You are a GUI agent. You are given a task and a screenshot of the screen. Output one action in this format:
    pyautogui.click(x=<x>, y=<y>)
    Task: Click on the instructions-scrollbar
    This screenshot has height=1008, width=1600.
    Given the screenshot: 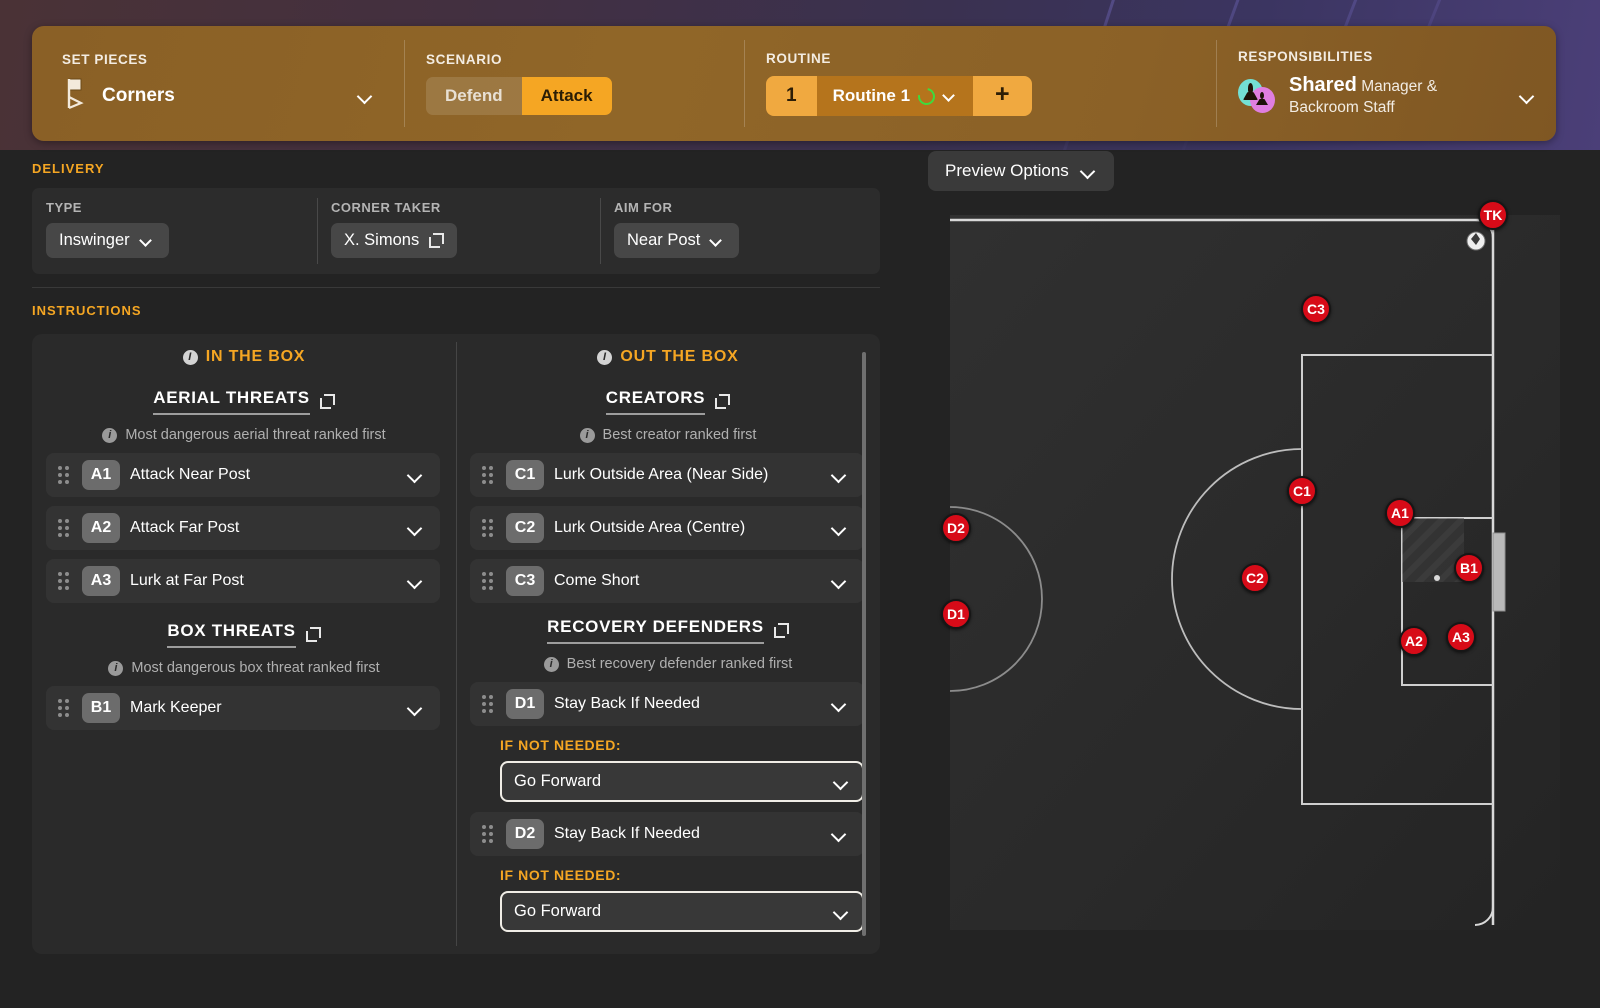 What is the action you would take?
    pyautogui.click(x=864, y=644)
    